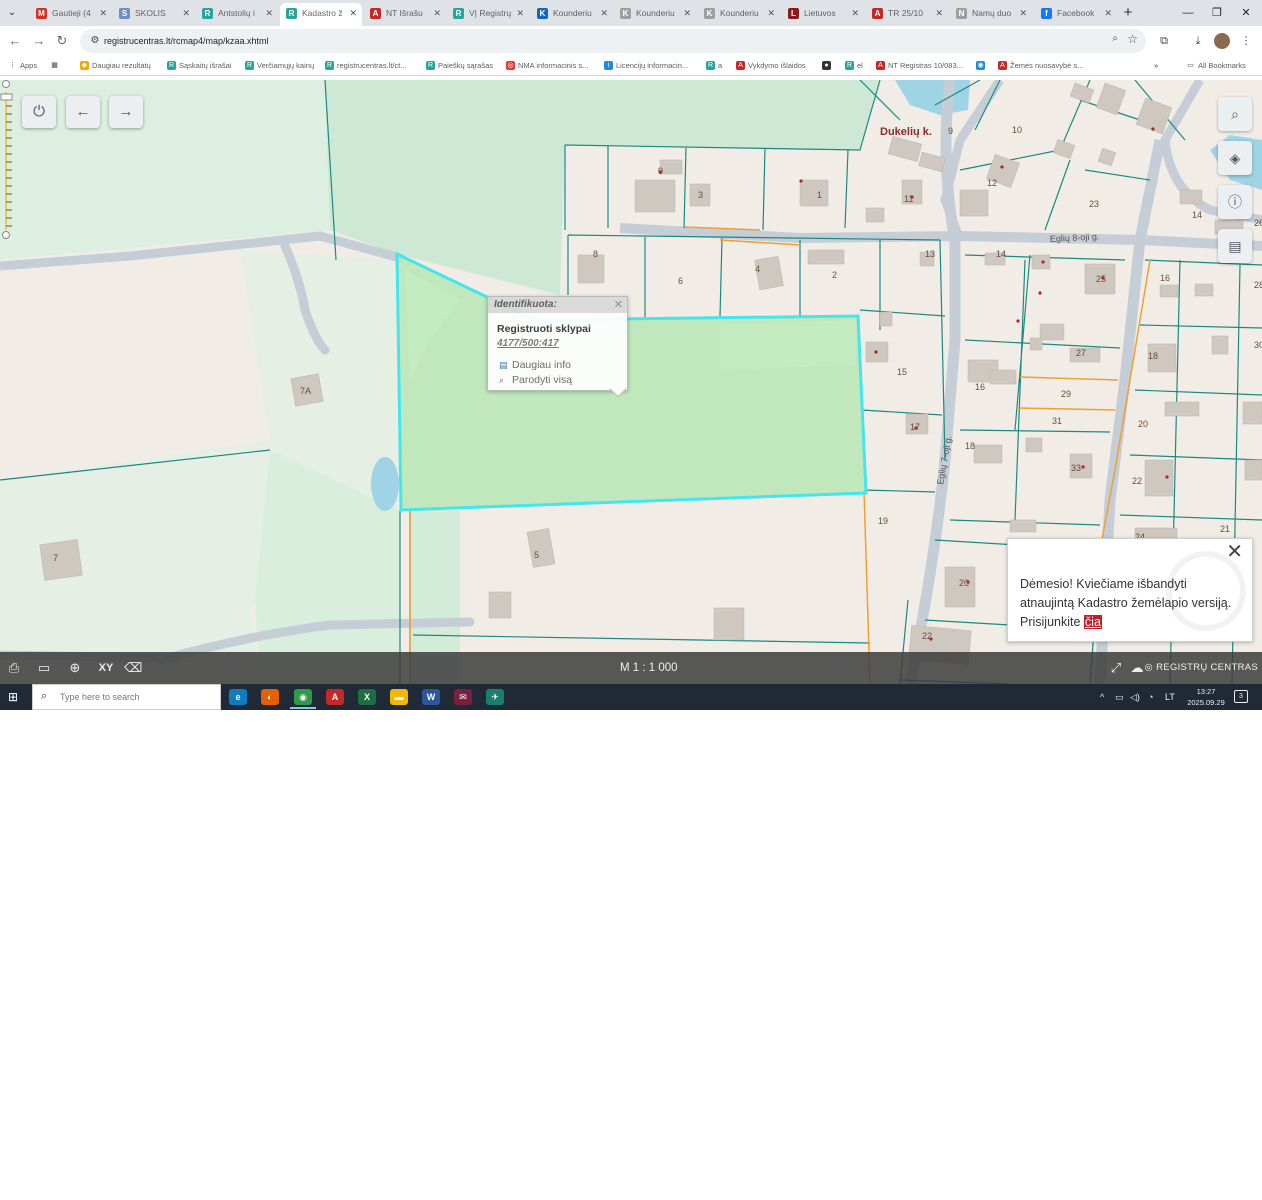  What do you see at coordinates (1206, 697) in the screenshot?
I see `clock: 13:27 2025.09.29` at bounding box center [1206, 697].